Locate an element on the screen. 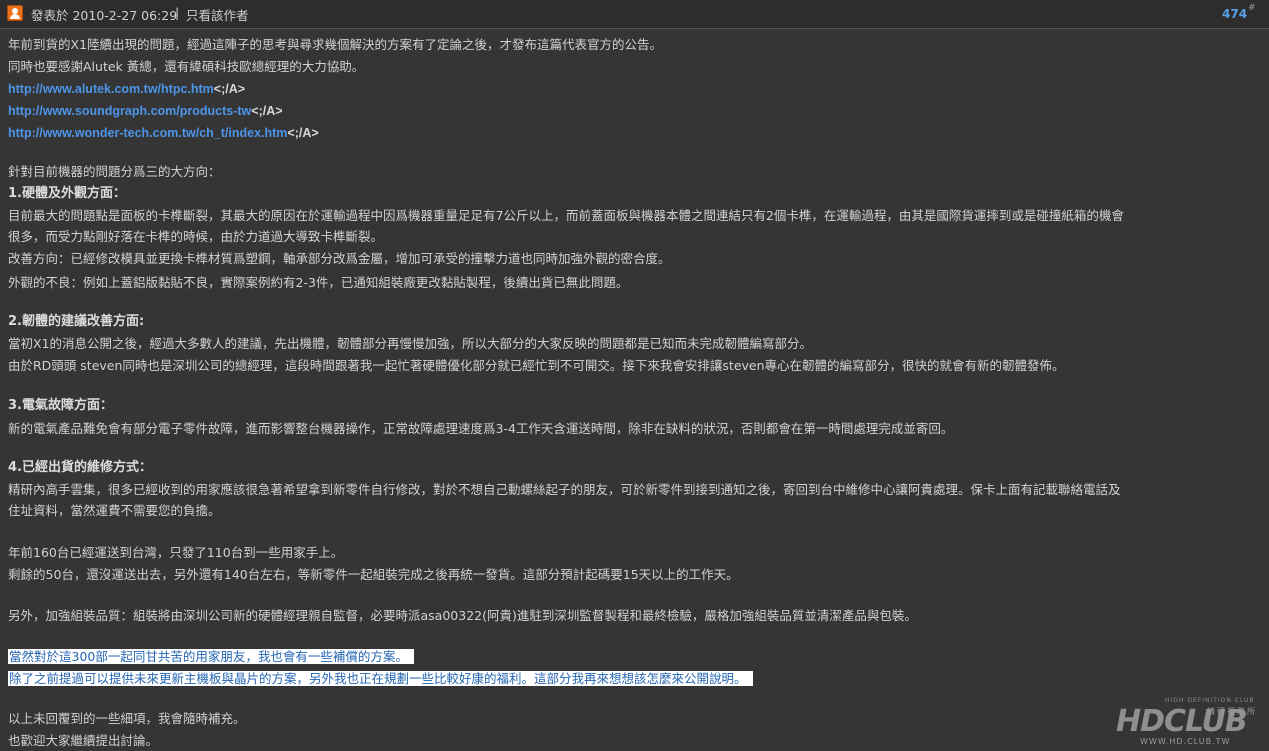  section-2-title: 2.韌體的建議改善方面: is located at coordinates (76, 321).